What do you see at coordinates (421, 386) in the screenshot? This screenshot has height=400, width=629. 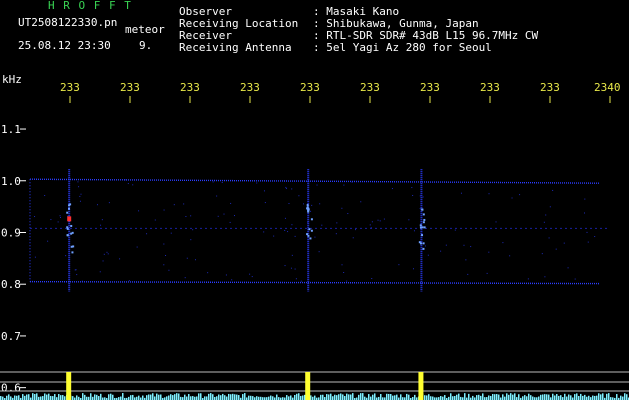 I see `level-peak` at bounding box center [421, 386].